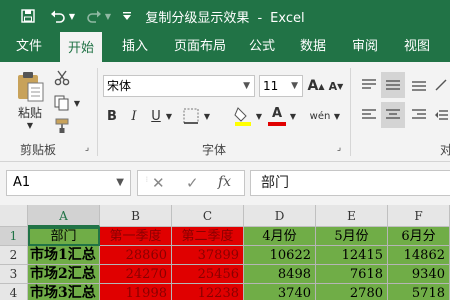  Describe the element at coordinates (214, 150) in the screenshot. I see `font-group-label: 字体` at that location.